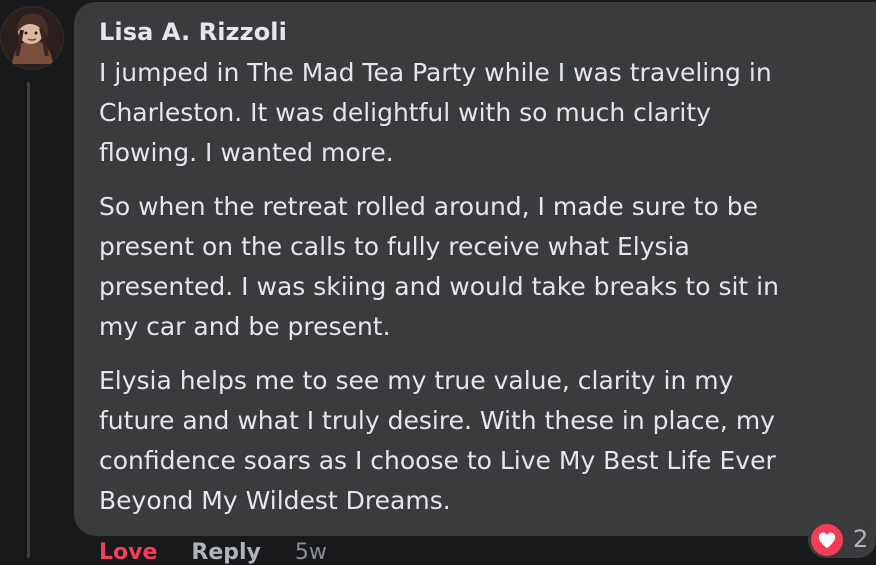  I want to click on thread-line, so click(28, 320).